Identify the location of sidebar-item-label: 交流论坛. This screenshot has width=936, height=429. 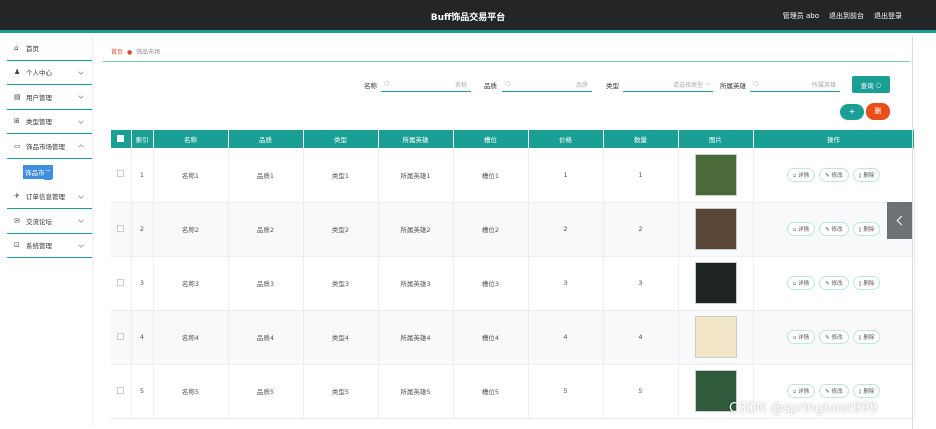
(39, 221).